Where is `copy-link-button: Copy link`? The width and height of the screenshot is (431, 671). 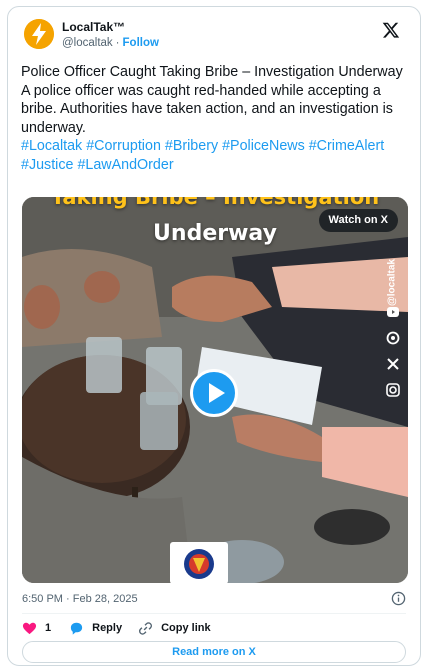 copy-link-button: Copy link is located at coordinates (174, 628).